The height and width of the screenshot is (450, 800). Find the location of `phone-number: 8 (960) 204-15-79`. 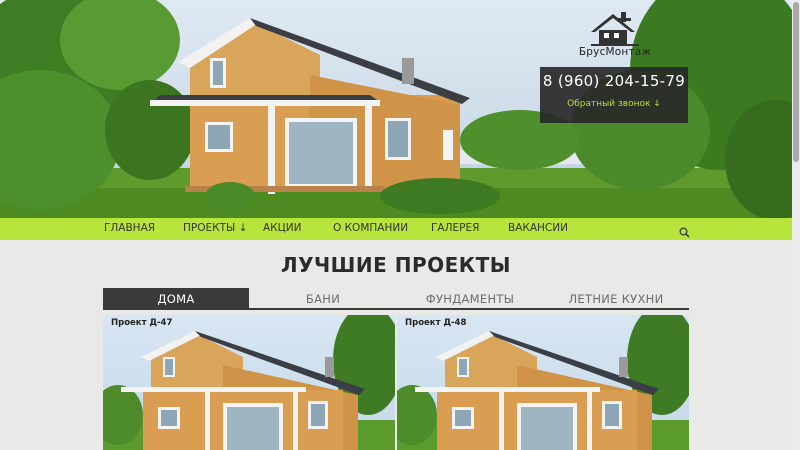

phone-number: 8 (960) 204-15-79 is located at coordinates (614, 81).